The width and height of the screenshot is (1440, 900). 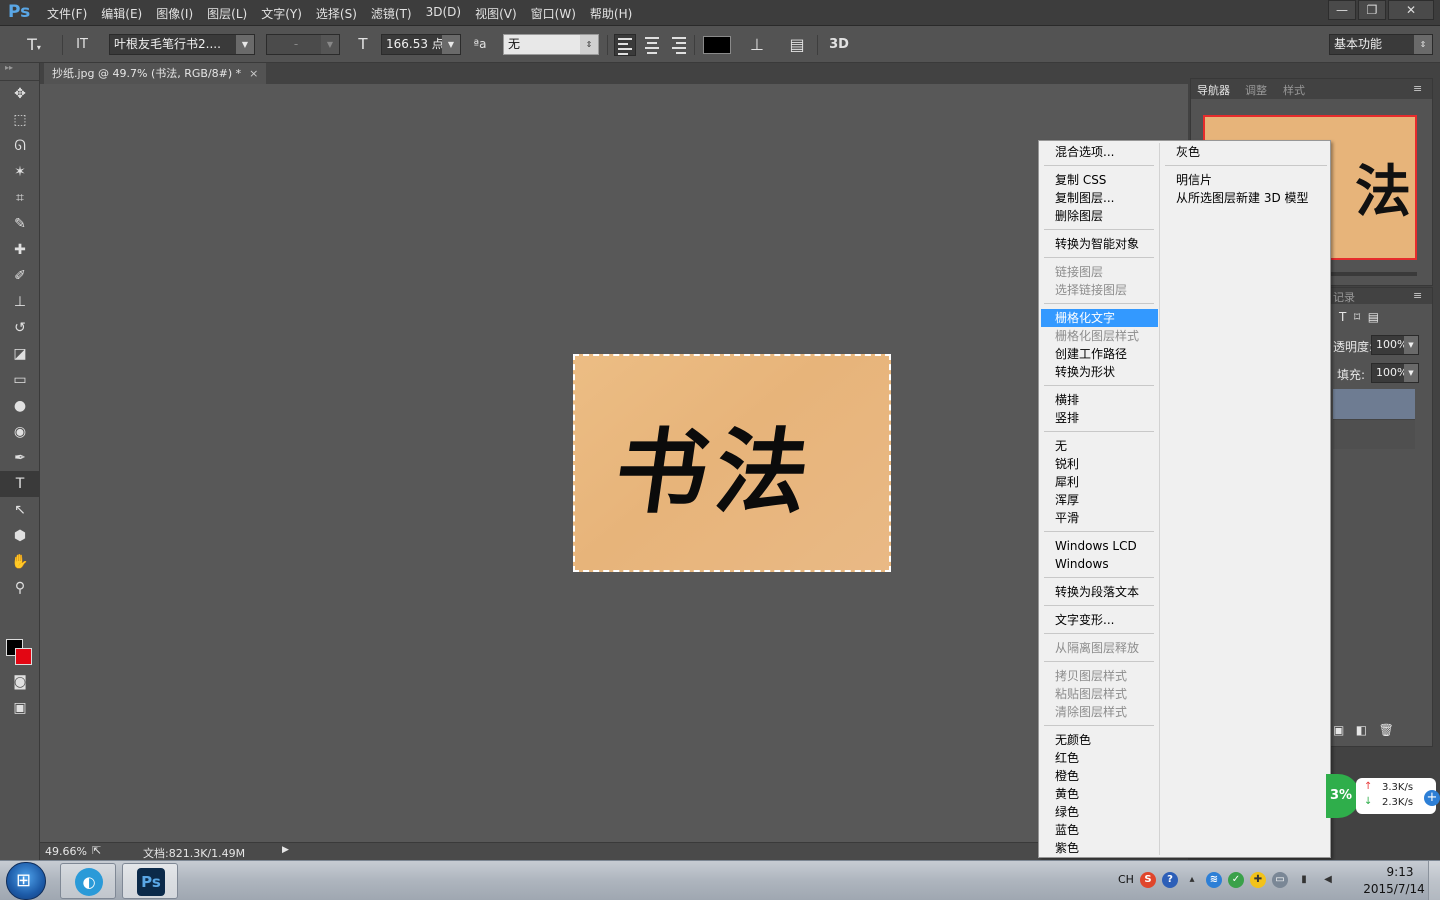 What do you see at coordinates (391, 13) in the screenshot?
I see `menu-filter: 滤镜(T)` at bounding box center [391, 13].